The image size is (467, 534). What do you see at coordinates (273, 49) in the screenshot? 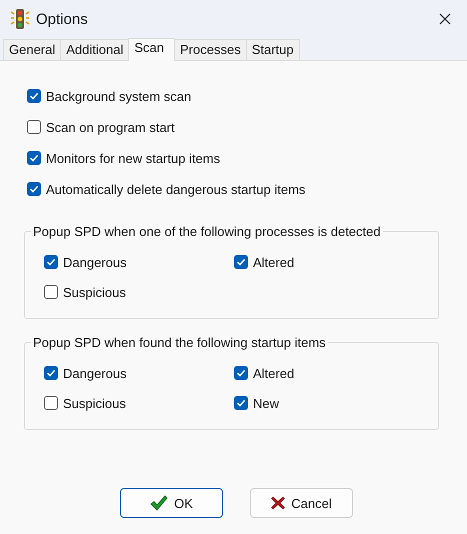
I see `tab: Startup` at bounding box center [273, 49].